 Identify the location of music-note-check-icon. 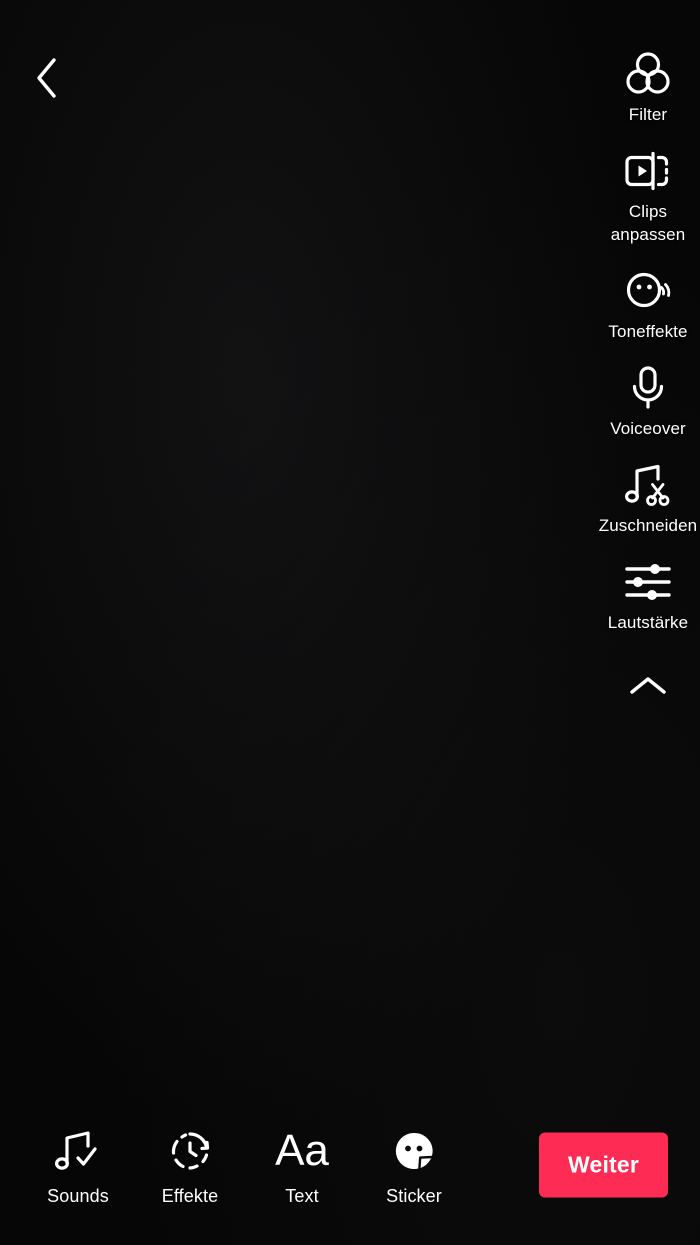
(78, 1151).